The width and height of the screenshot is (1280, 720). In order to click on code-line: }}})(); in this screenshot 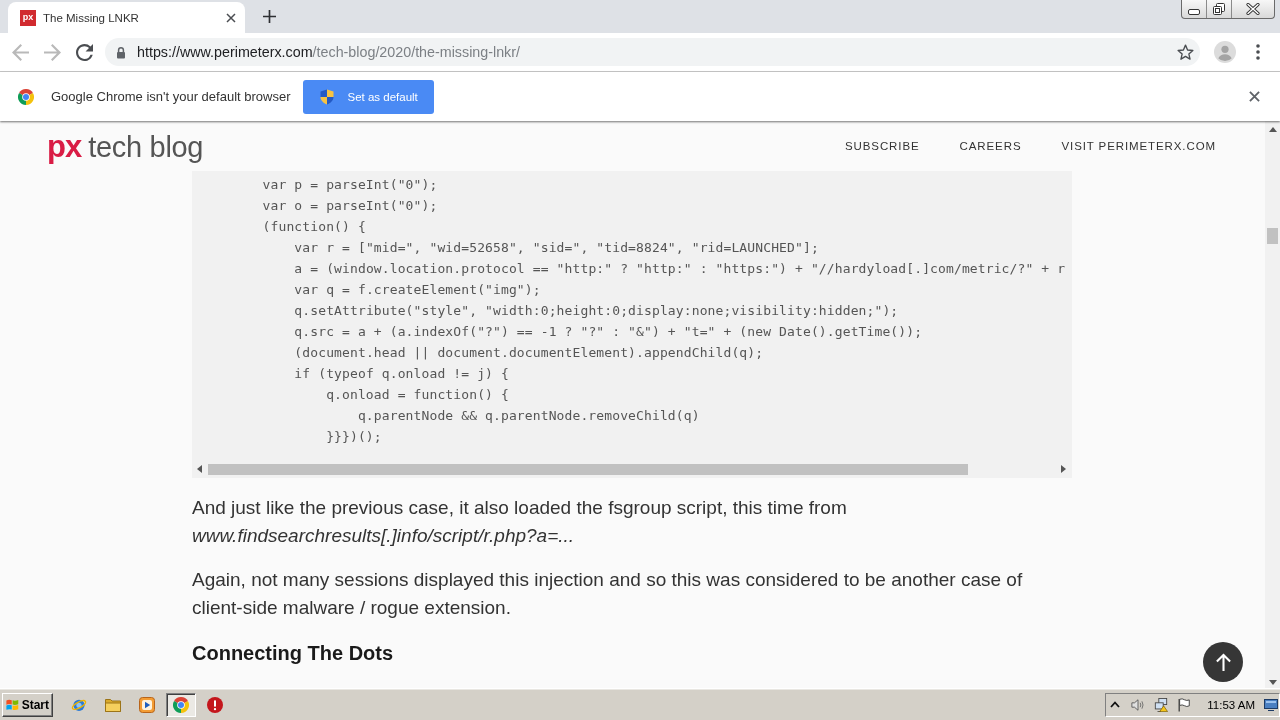, I will do `click(354, 437)`.